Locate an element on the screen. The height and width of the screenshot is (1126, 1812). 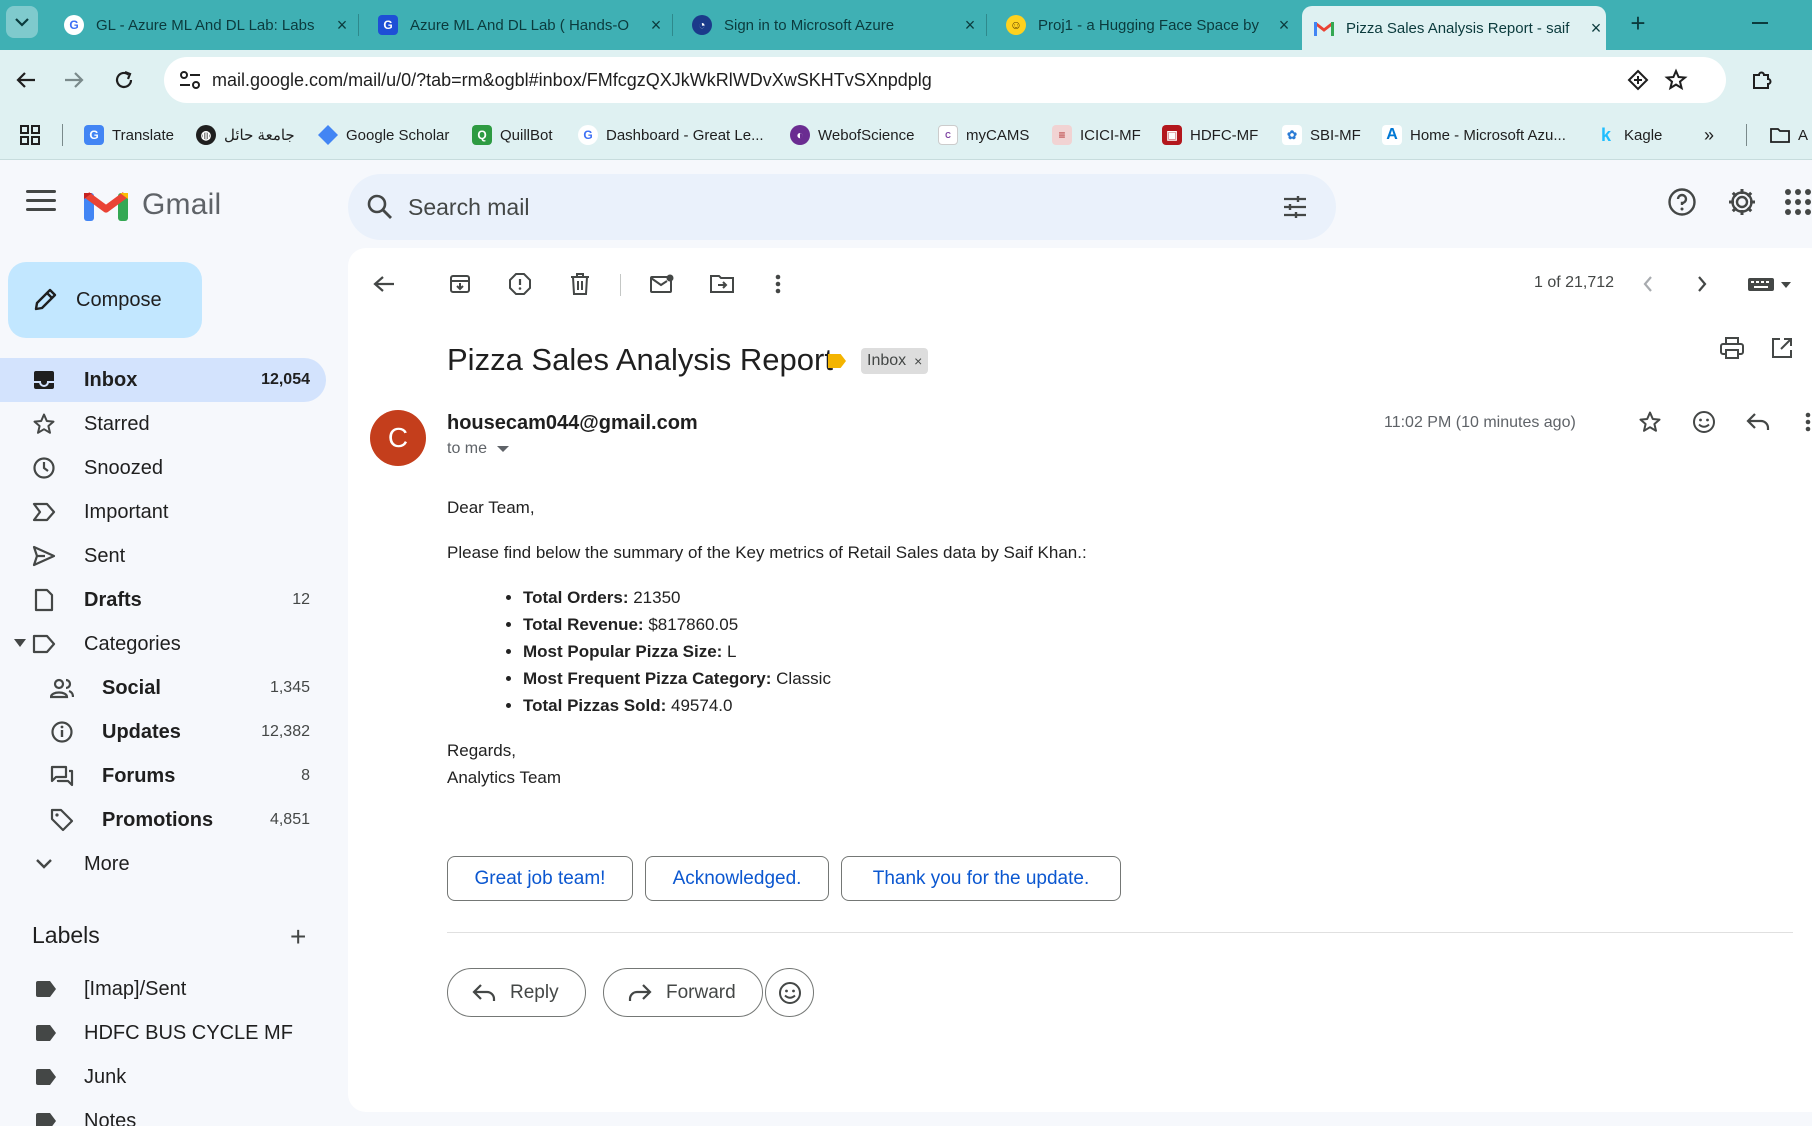
settings-button is located at coordinates (1742, 202).